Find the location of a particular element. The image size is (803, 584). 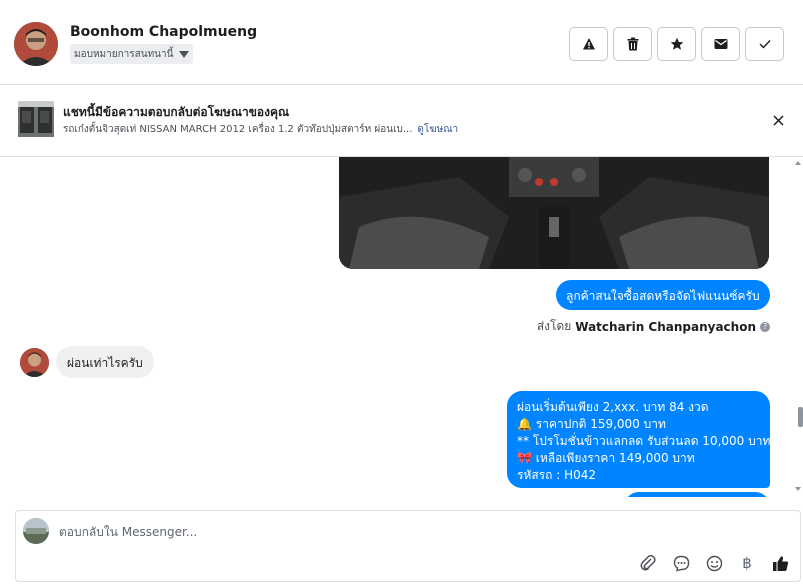

like-button is located at coordinates (780, 563).